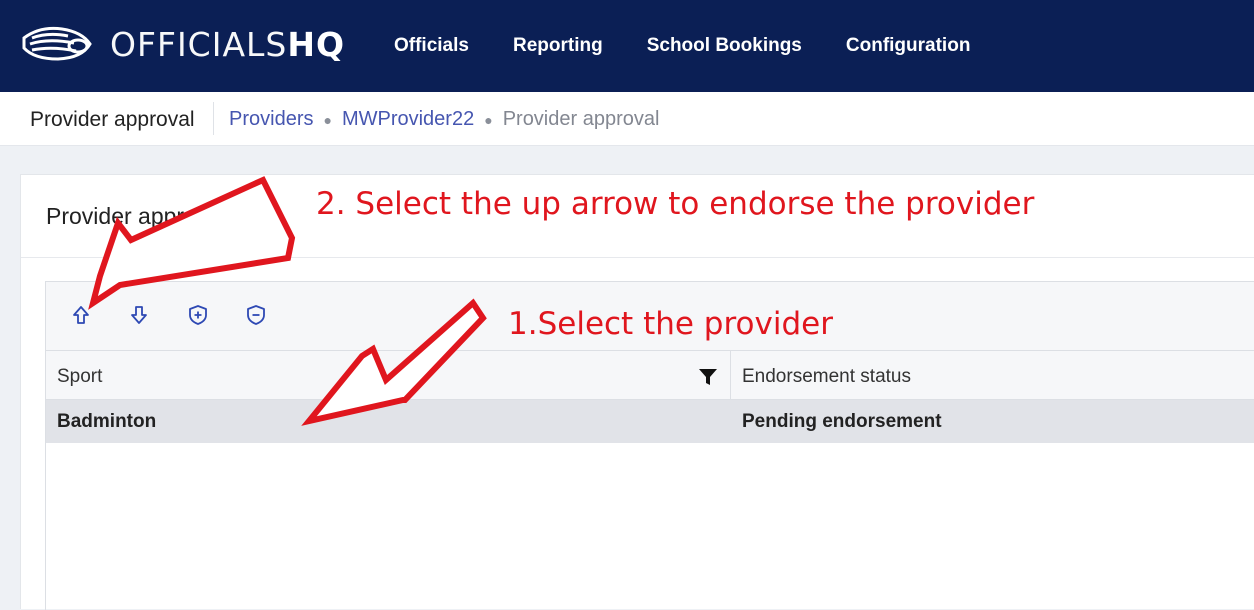  Describe the element at coordinates (842, 421) in the screenshot. I see `cell-endorsement-status: Pending endorsement` at that location.